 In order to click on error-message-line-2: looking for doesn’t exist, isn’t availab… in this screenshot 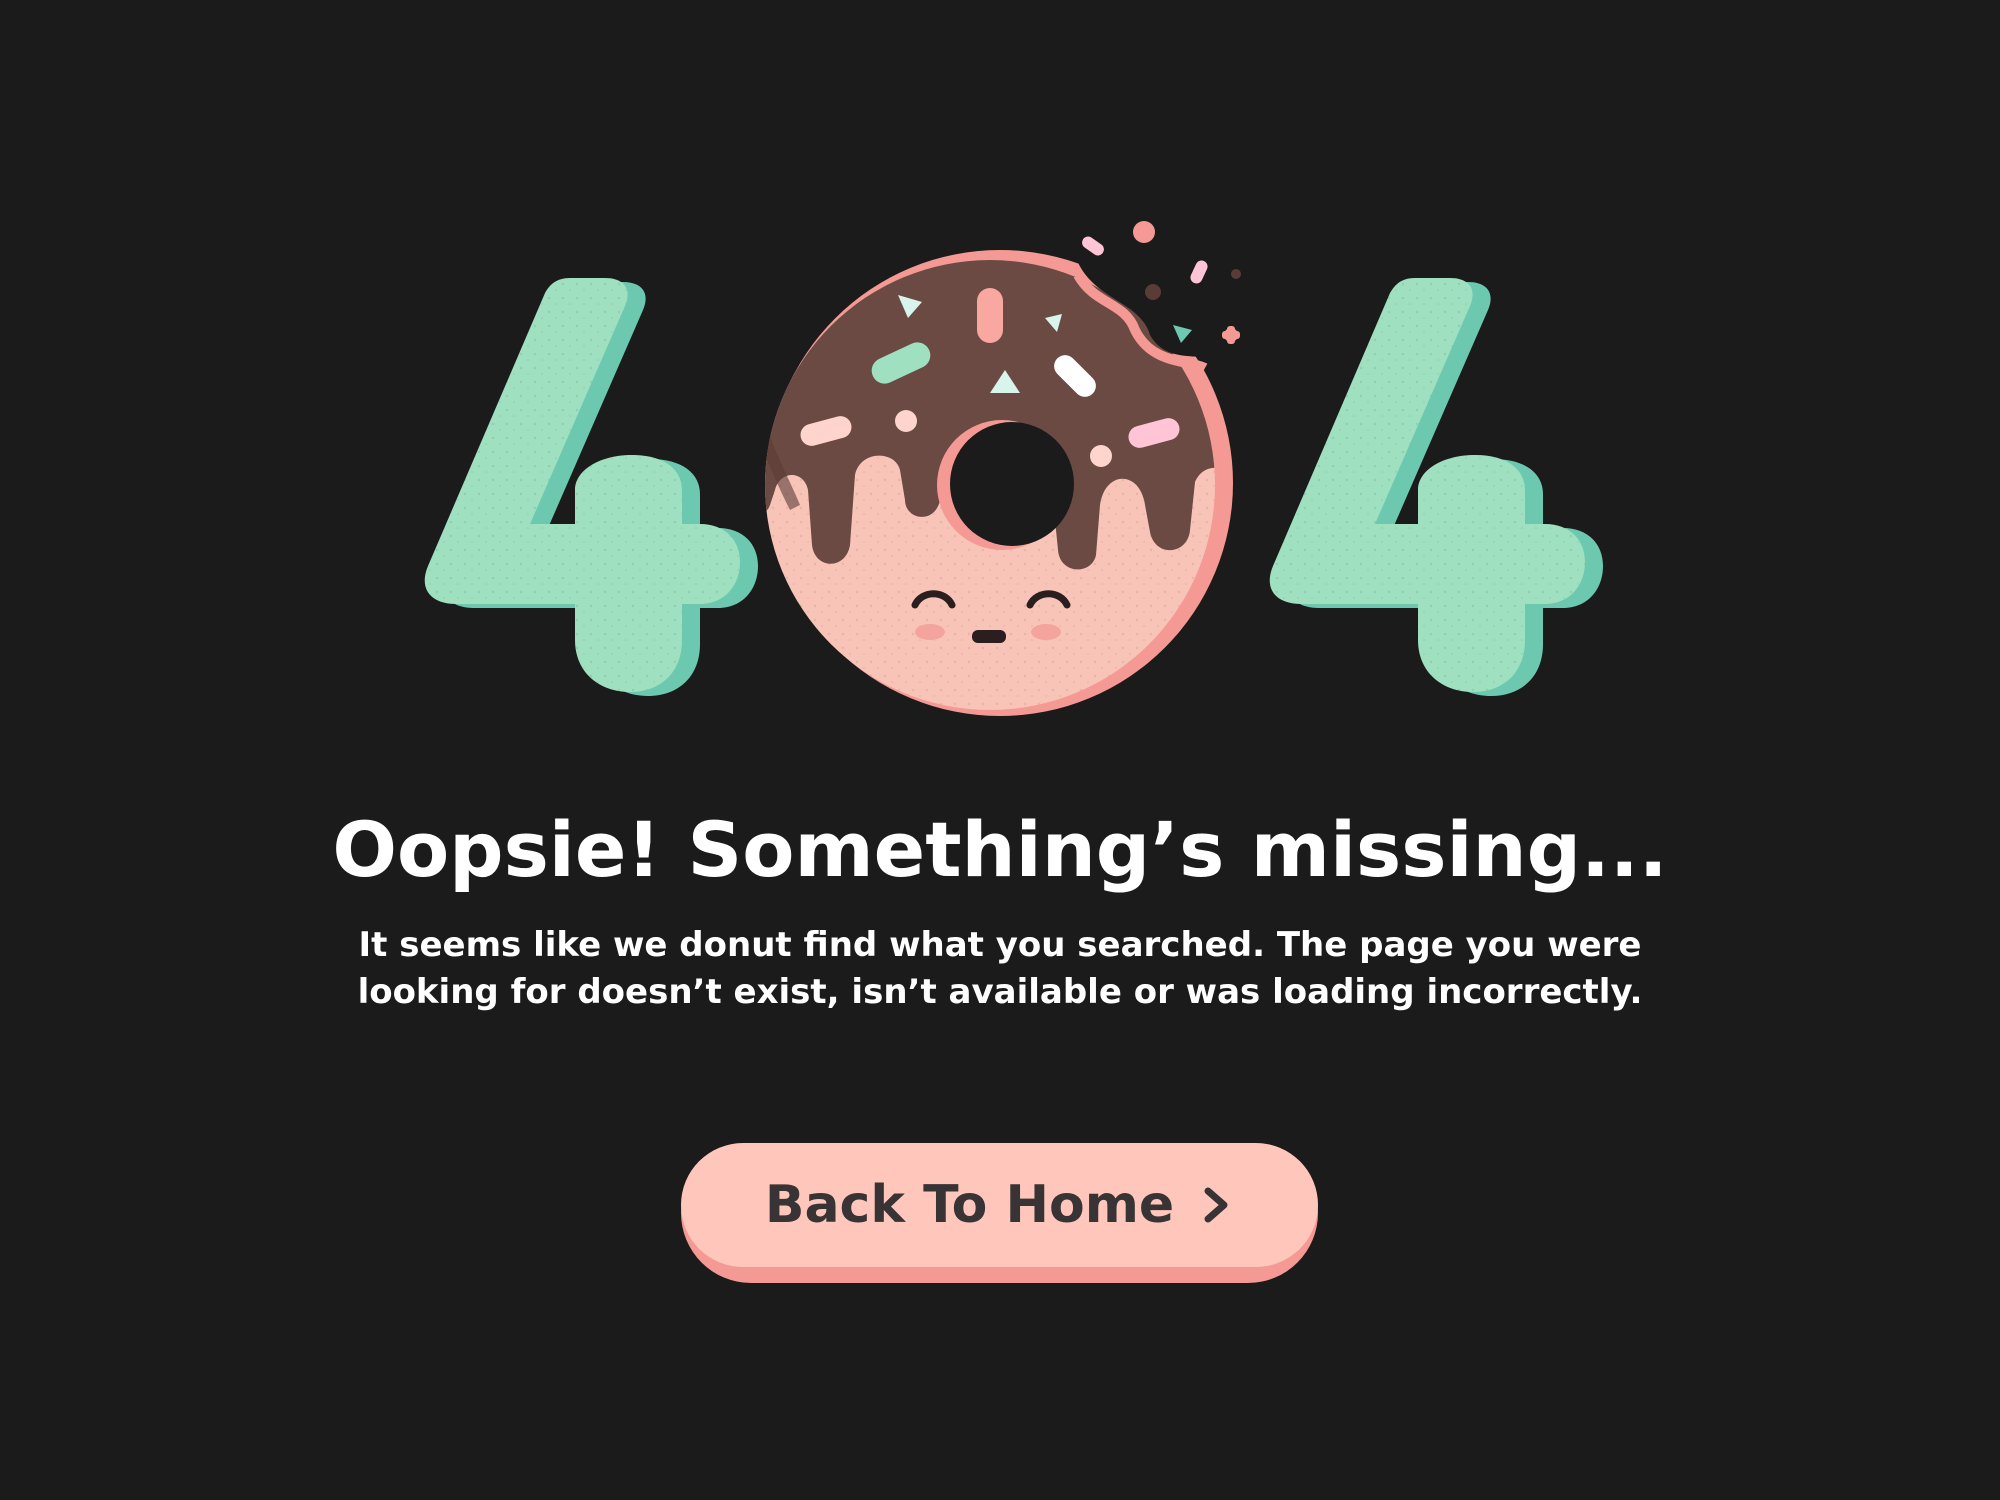, I will do `click(1000, 992)`.